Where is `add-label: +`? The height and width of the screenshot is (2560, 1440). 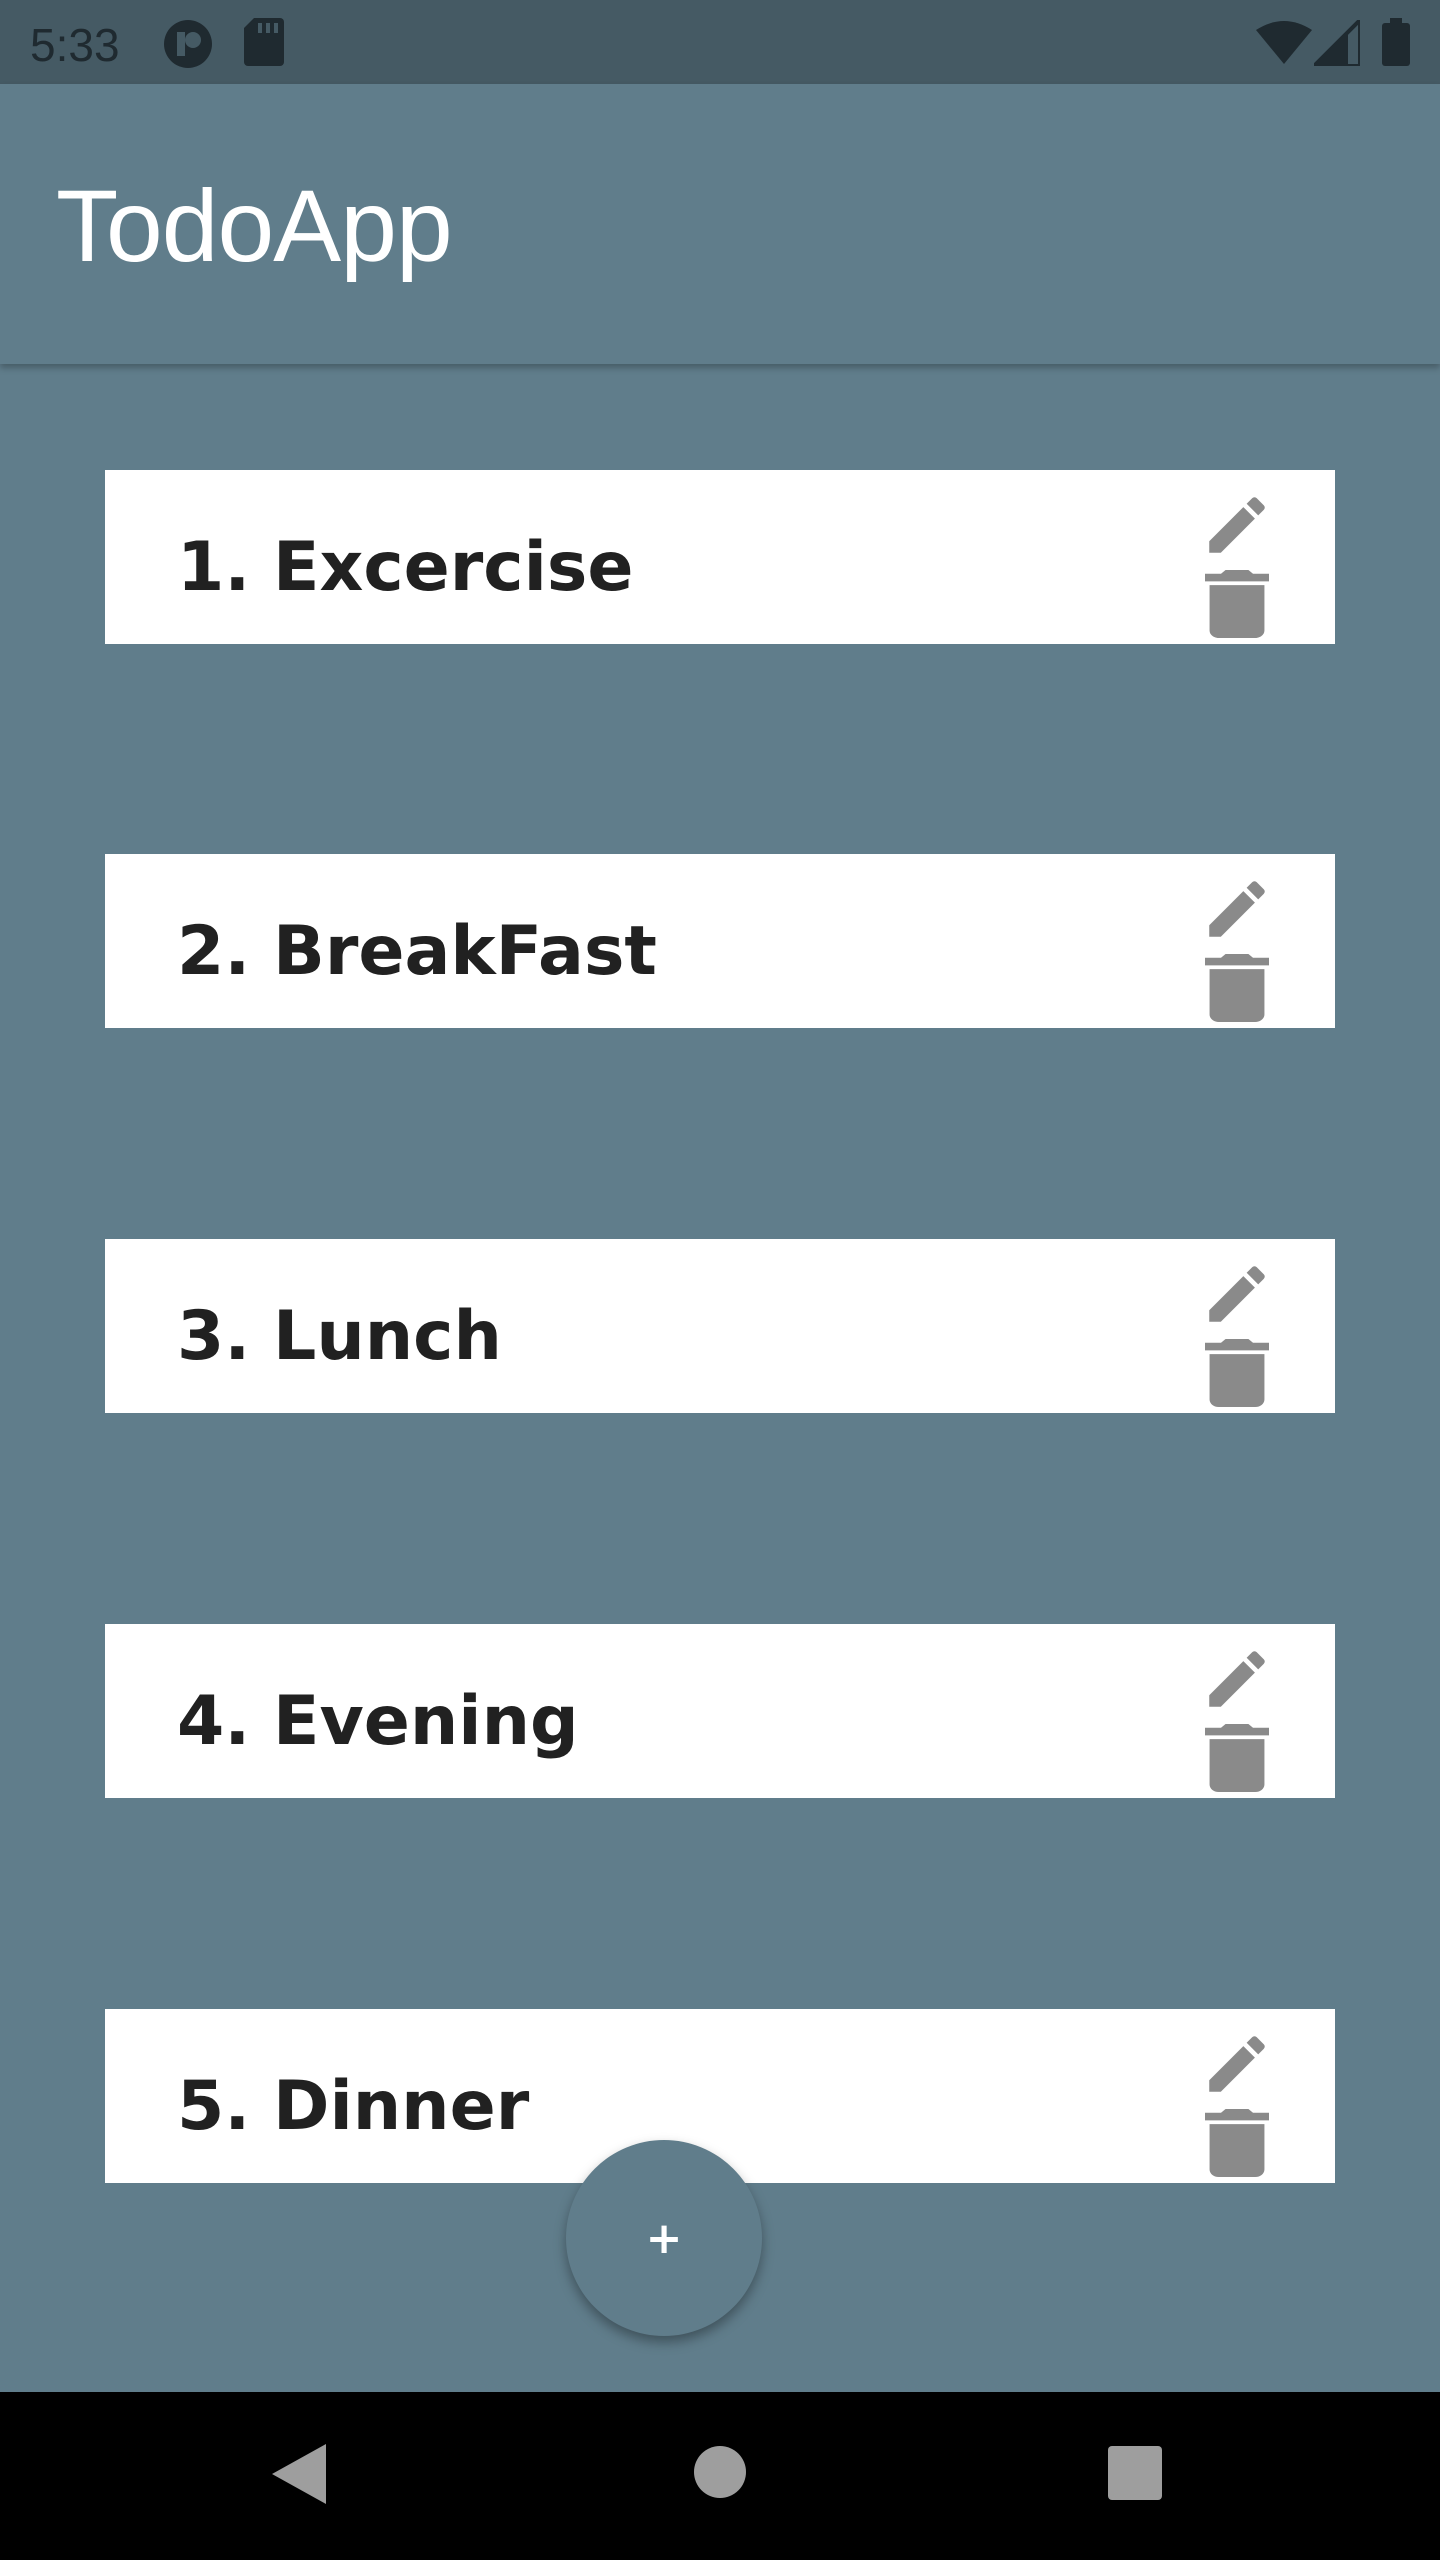 add-label: + is located at coordinates (664, 2238).